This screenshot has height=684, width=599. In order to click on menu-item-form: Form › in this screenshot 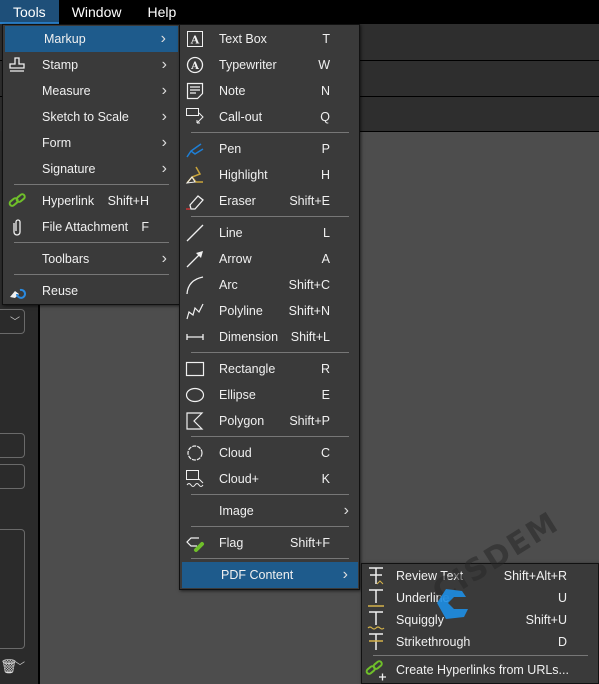, I will do `click(91, 143)`.